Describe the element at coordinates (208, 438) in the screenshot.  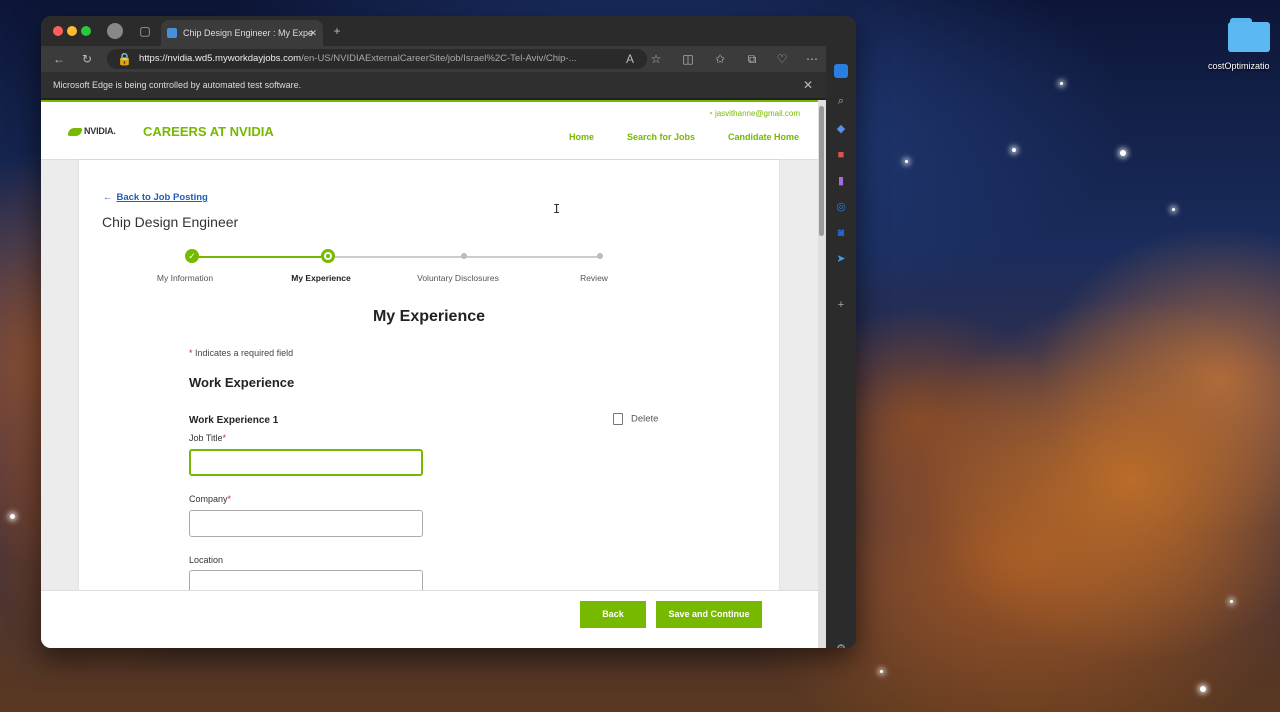
I see `job-title-label: Job Title*` at that location.